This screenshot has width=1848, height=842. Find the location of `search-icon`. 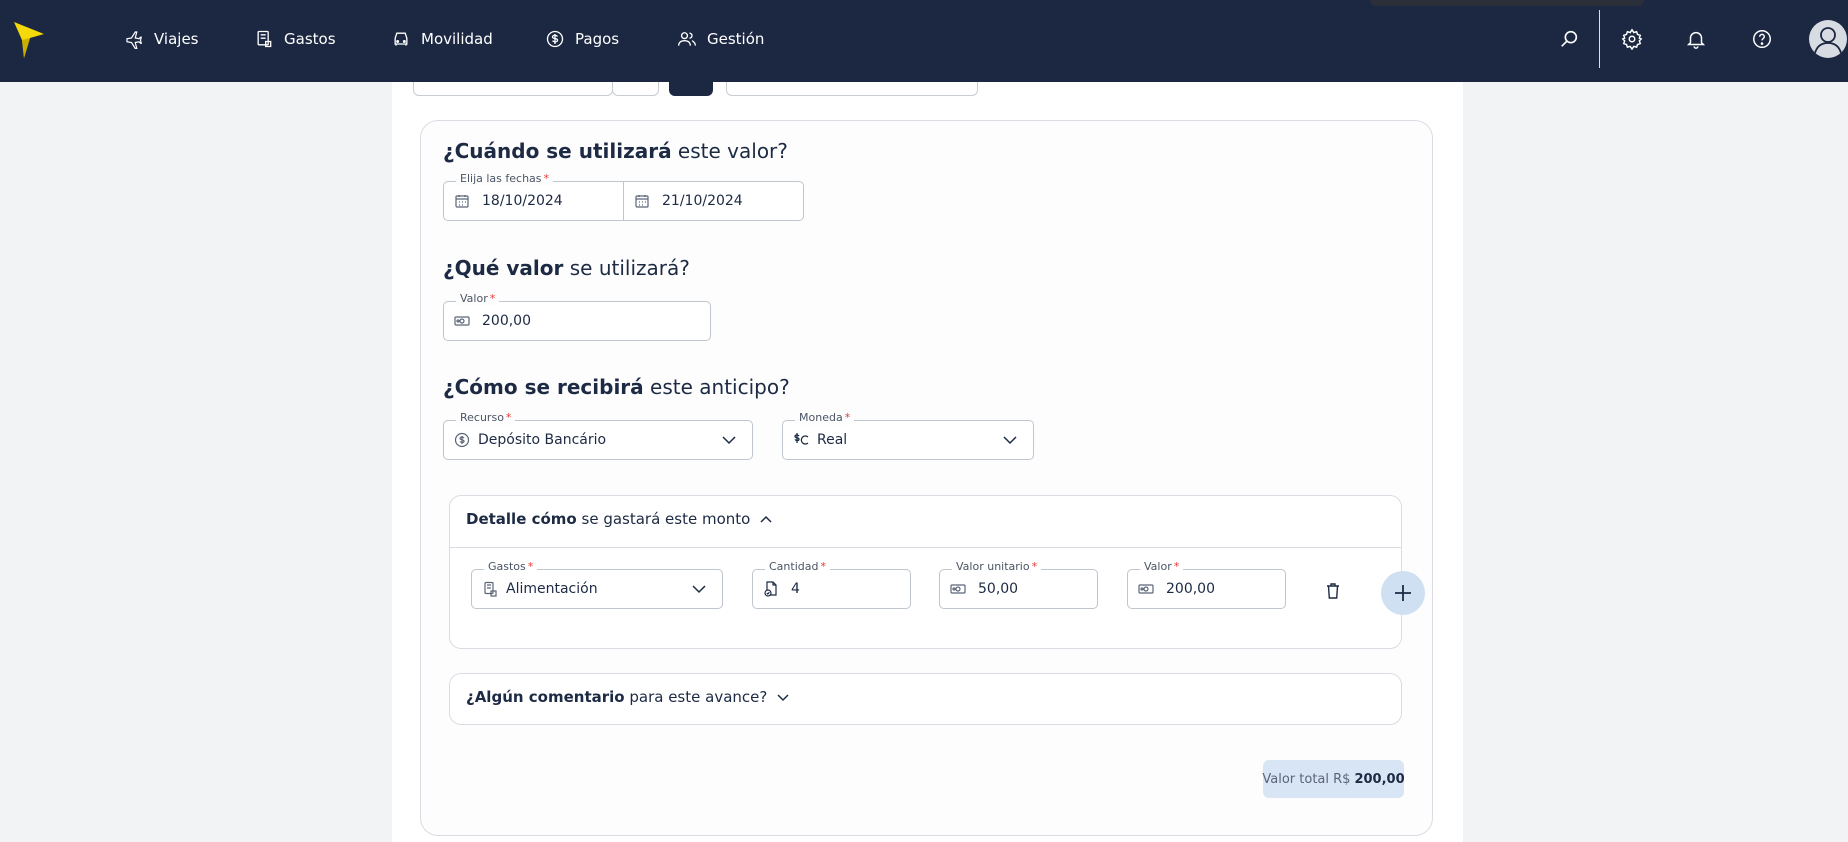

search-icon is located at coordinates (1569, 38).